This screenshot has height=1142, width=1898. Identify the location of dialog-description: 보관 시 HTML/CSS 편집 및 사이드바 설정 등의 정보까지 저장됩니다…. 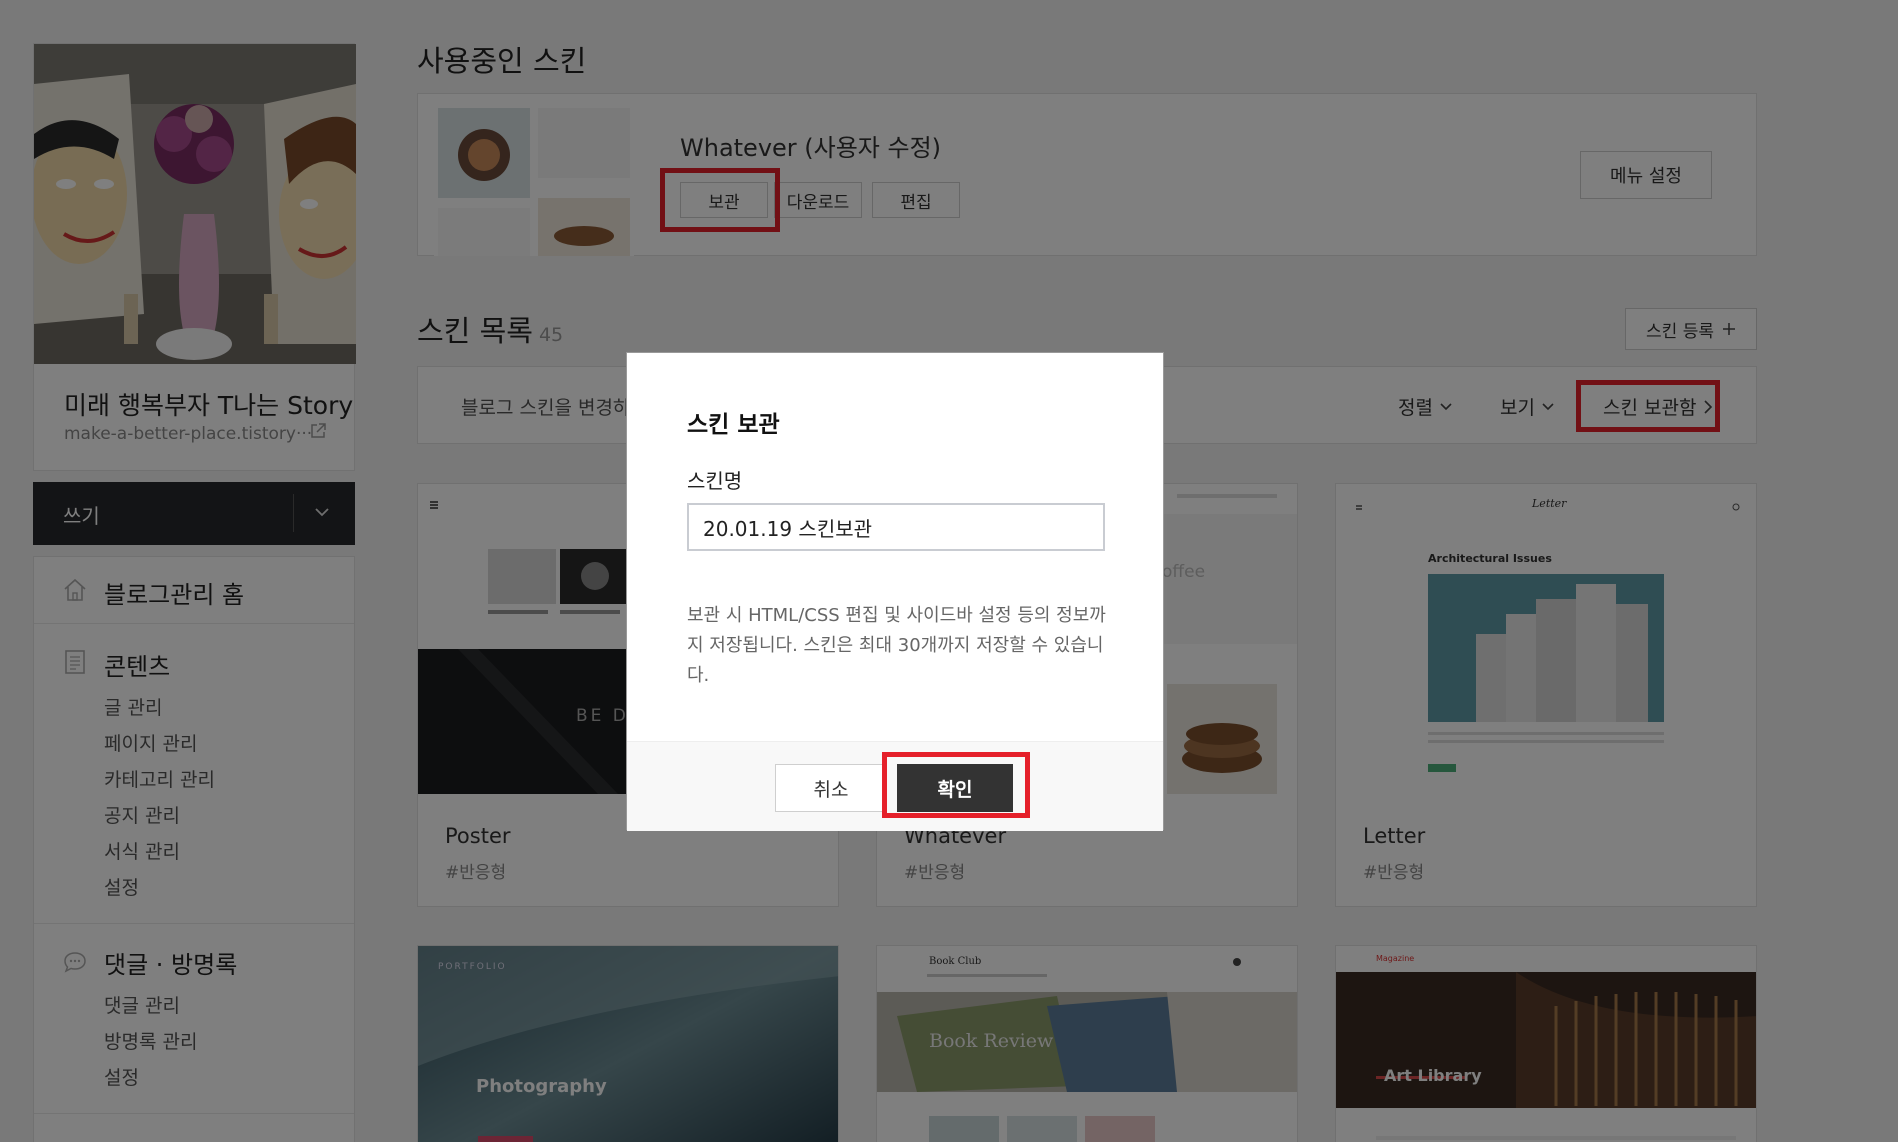
(896, 645).